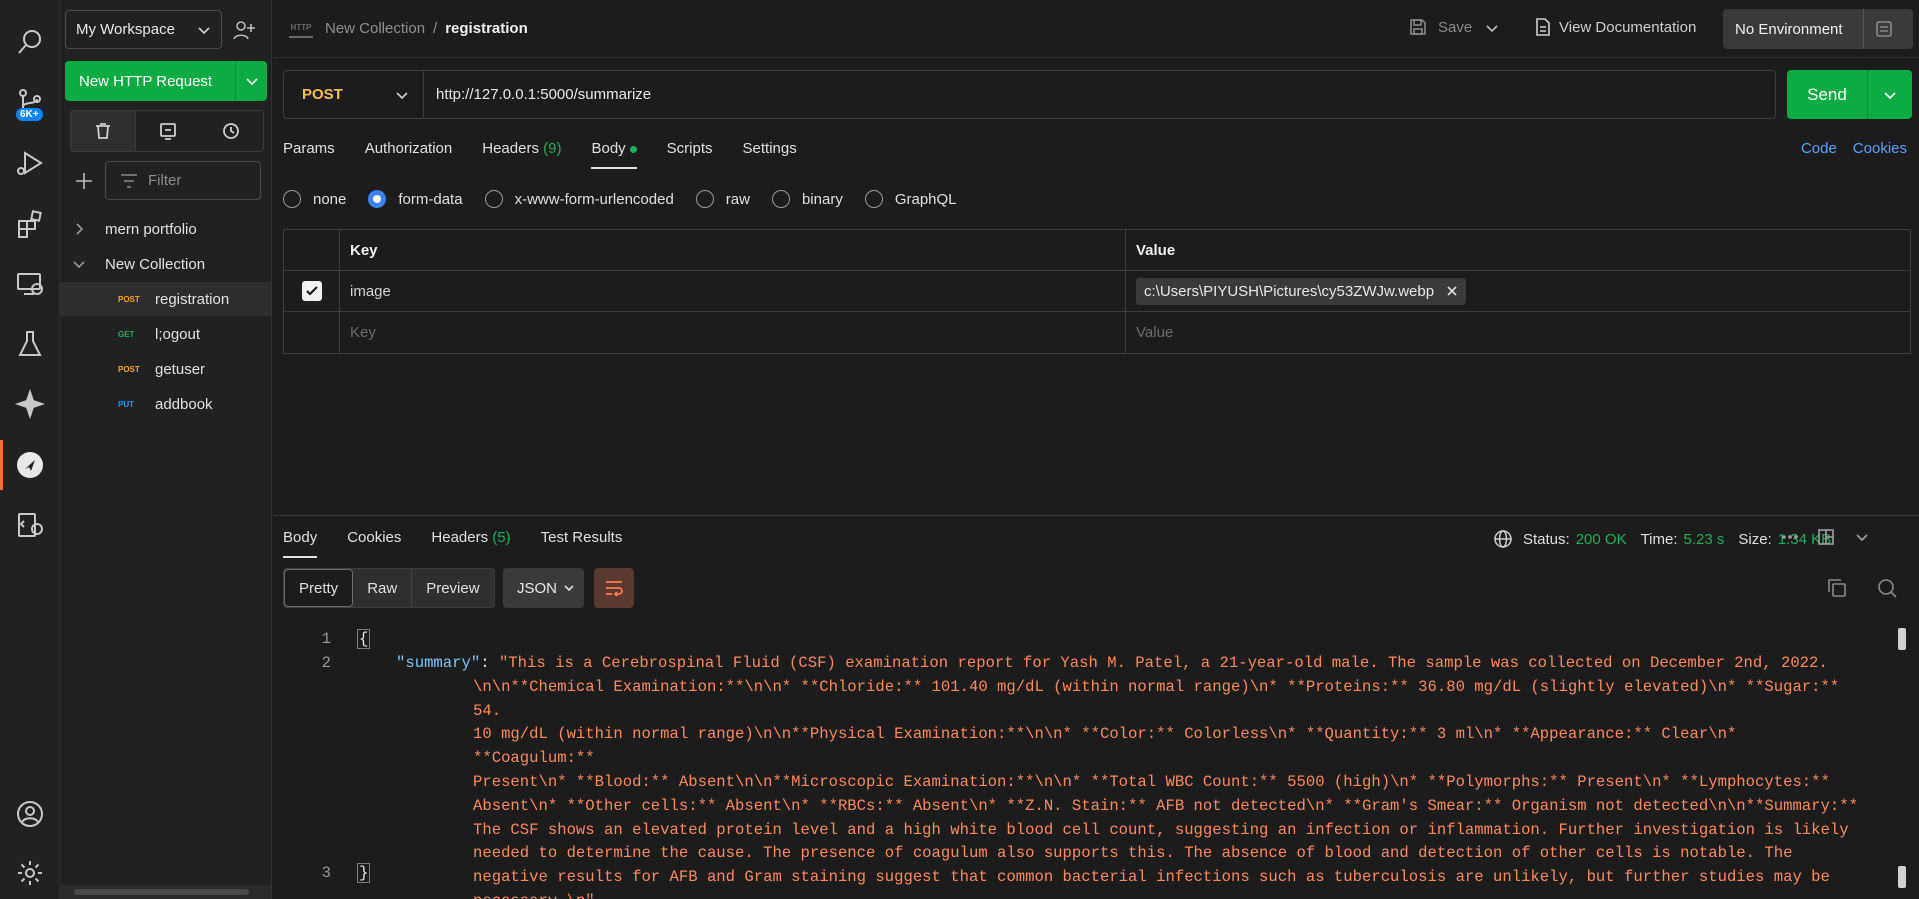 The height and width of the screenshot is (899, 1919). I want to click on value-cell: c:\Users\PIYUSH\Pictures\cy53ZWJw.webp, so click(1518, 291).